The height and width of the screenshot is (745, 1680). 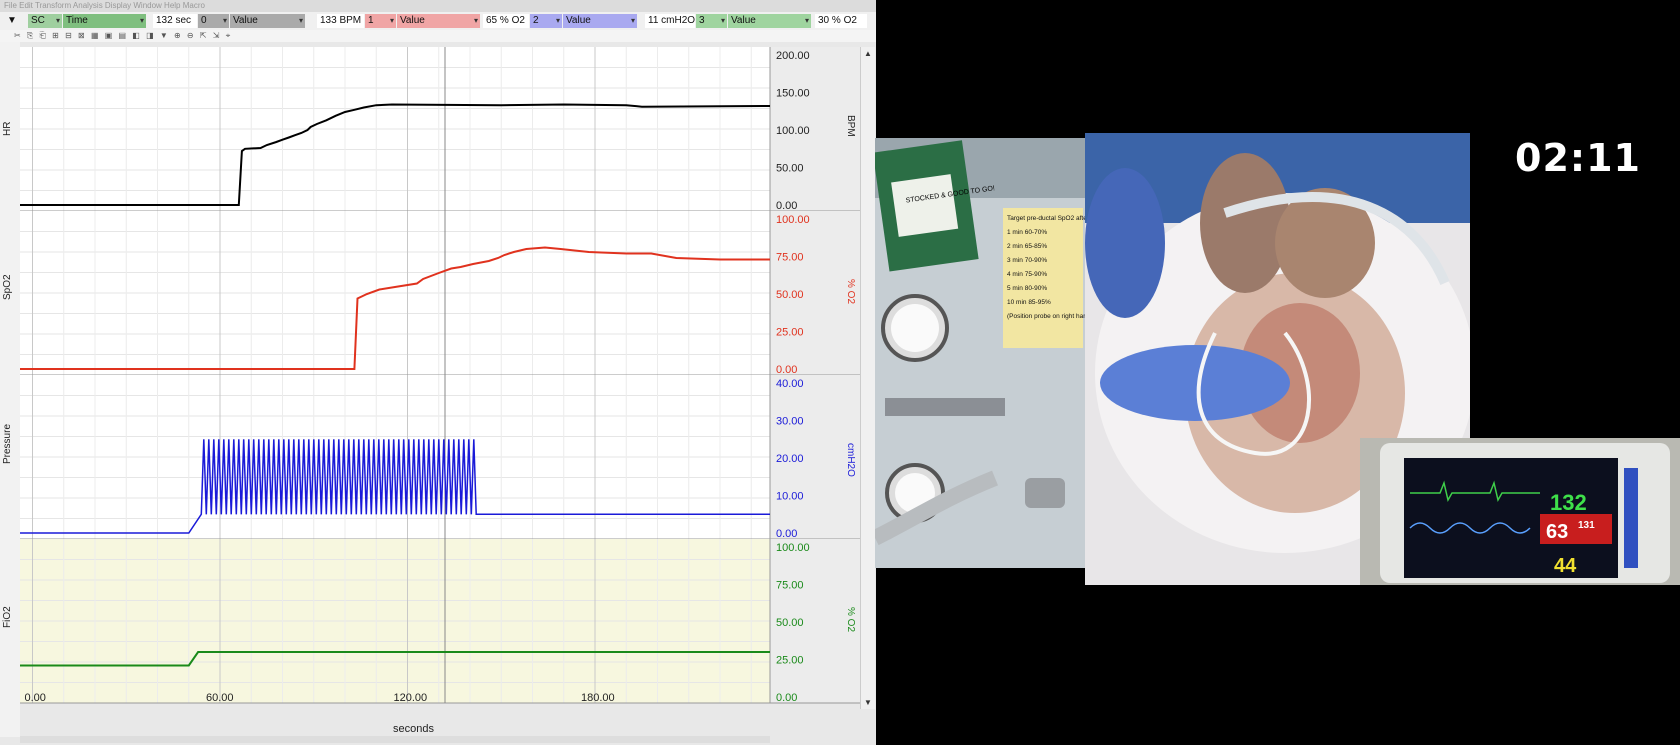 I want to click on monitor-rr-value: 44, so click(x=1565, y=566).